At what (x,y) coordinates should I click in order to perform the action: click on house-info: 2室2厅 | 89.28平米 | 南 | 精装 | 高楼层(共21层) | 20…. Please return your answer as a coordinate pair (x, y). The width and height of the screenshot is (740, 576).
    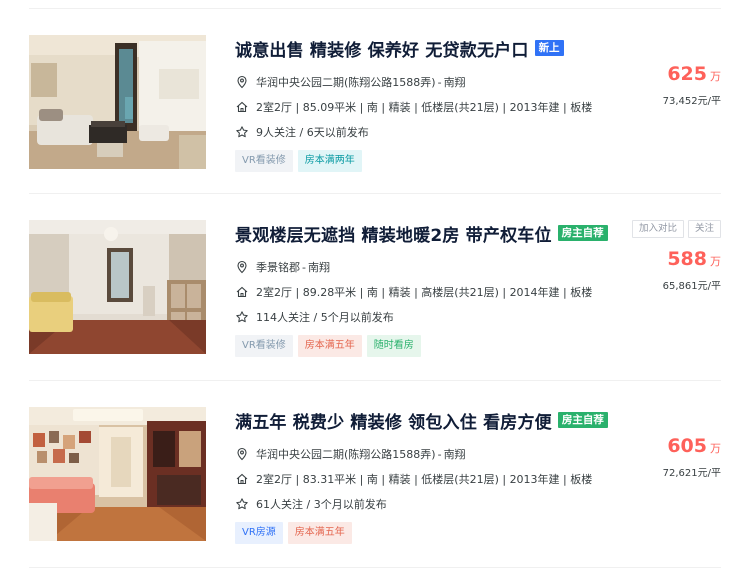
    Looking at the image, I should click on (424, 292).